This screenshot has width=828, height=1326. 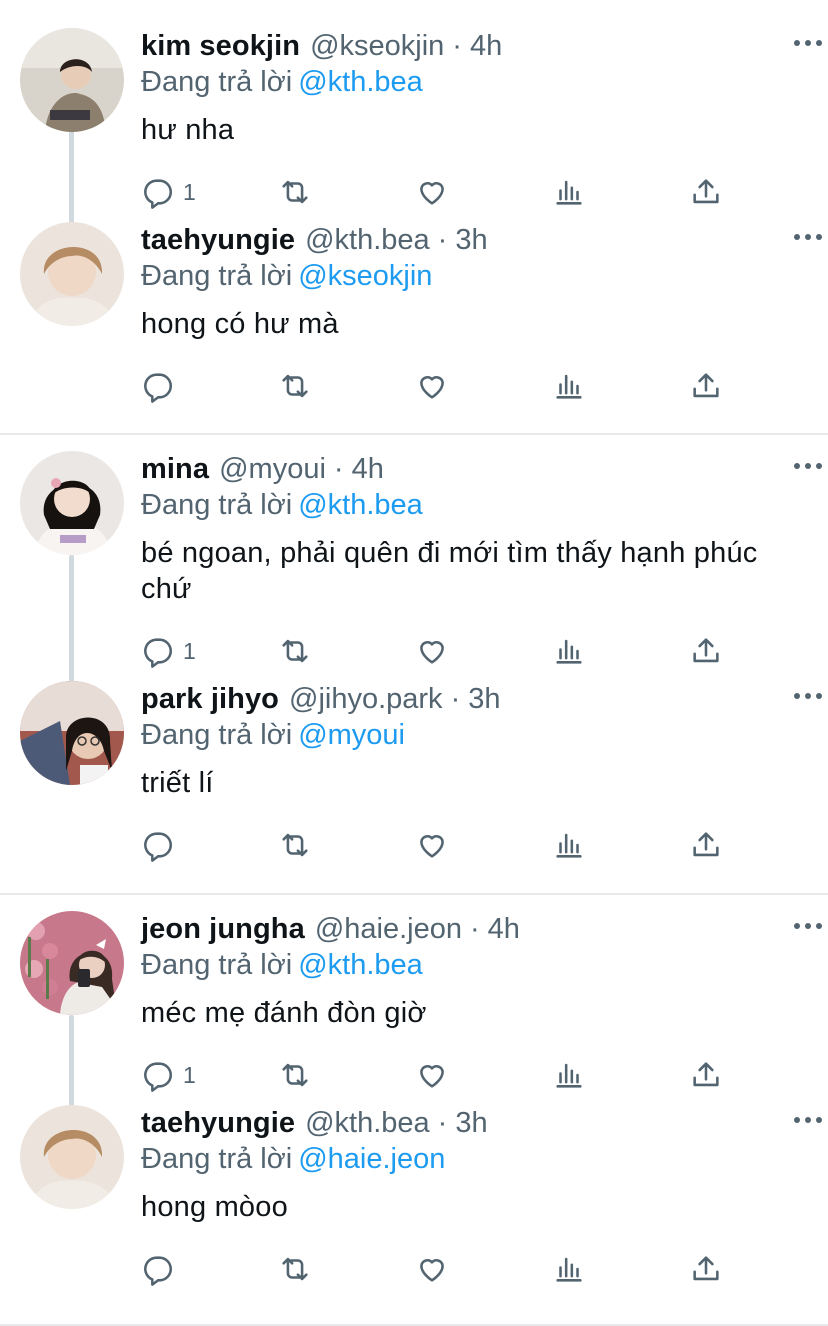 What do you see at coordinates (188, 130) in the screenshot?
I see `tweet-text: hư nha` at bounding box center [188, 130].